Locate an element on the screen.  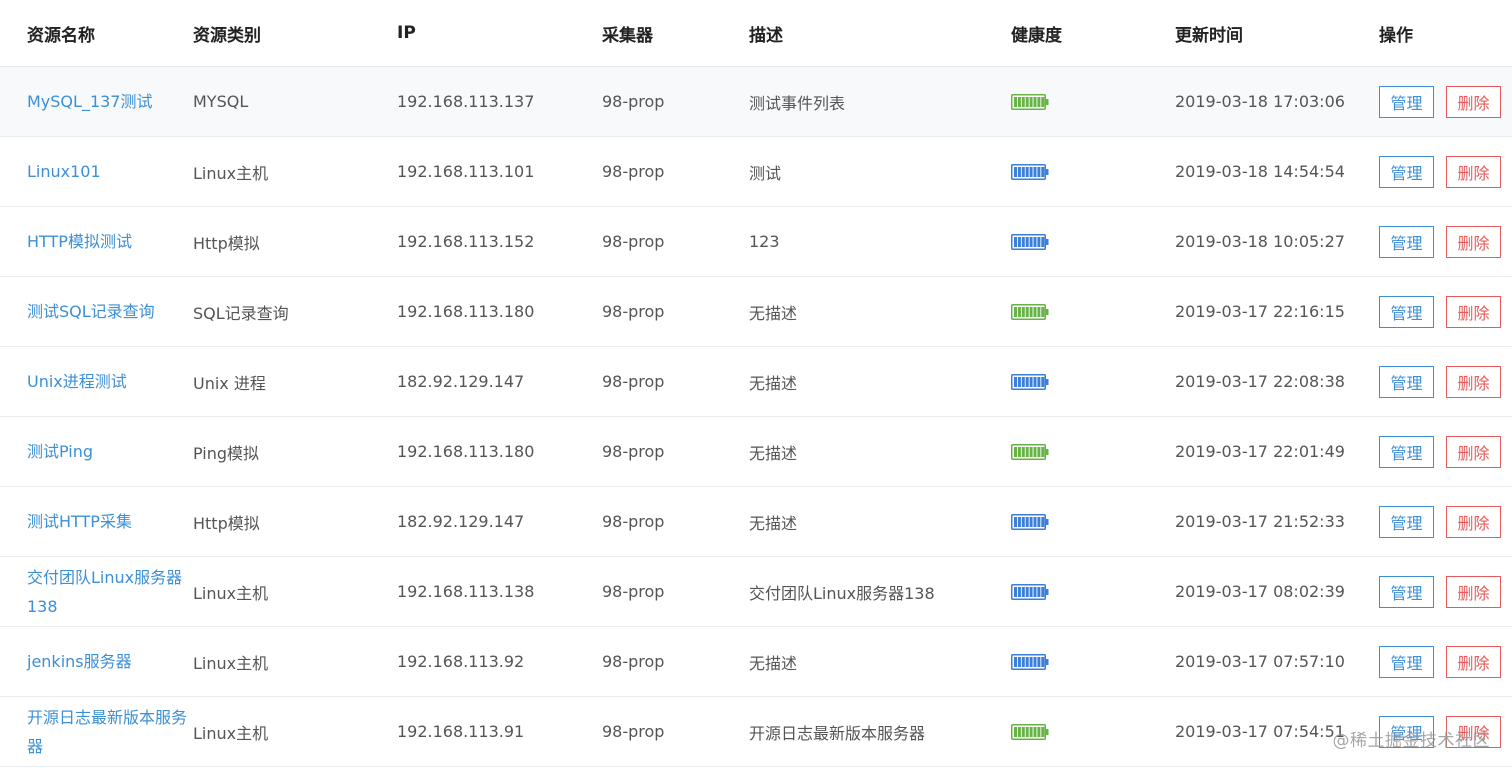
resource-ip: 182.92.129.147 is located at coordinates (461, 381).